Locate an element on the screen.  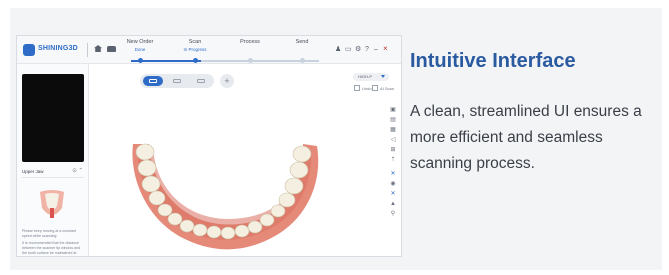
section-title: Upper Jaw is located at coordinates (33, 171).